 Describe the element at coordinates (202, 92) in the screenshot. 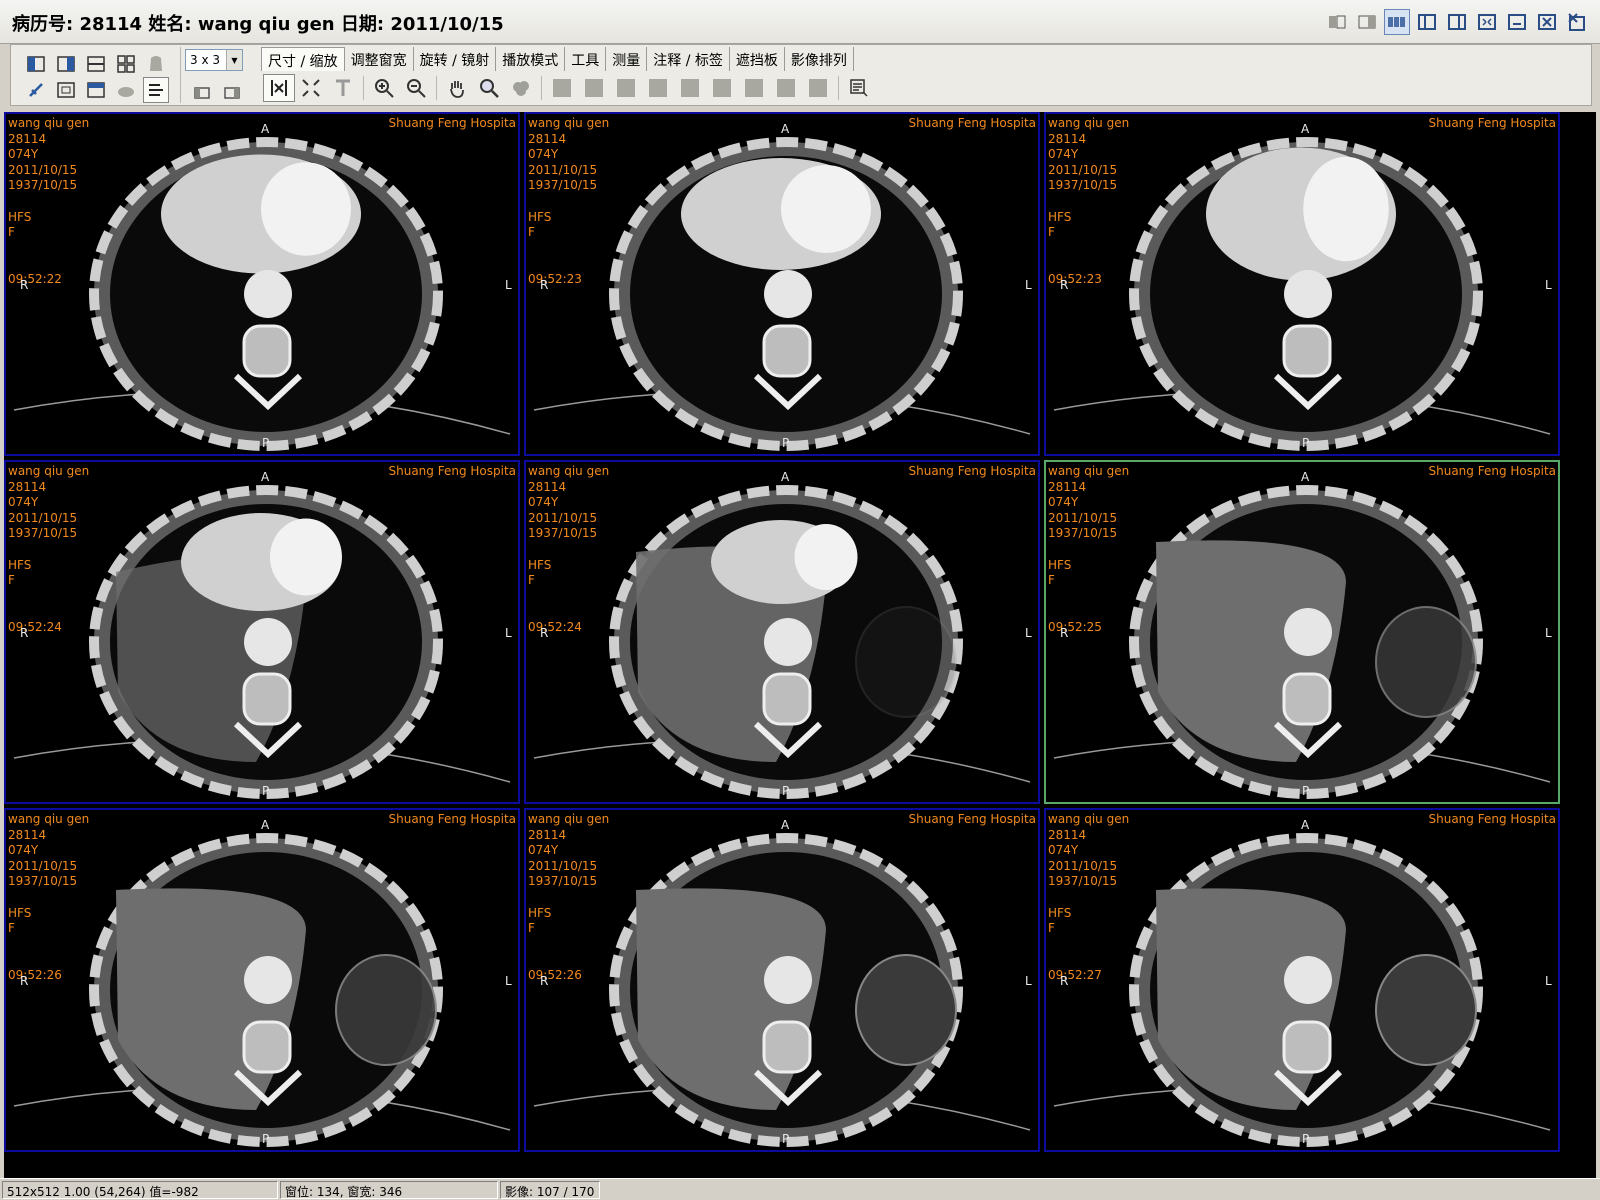

I see `prev-series-icon` at that location.